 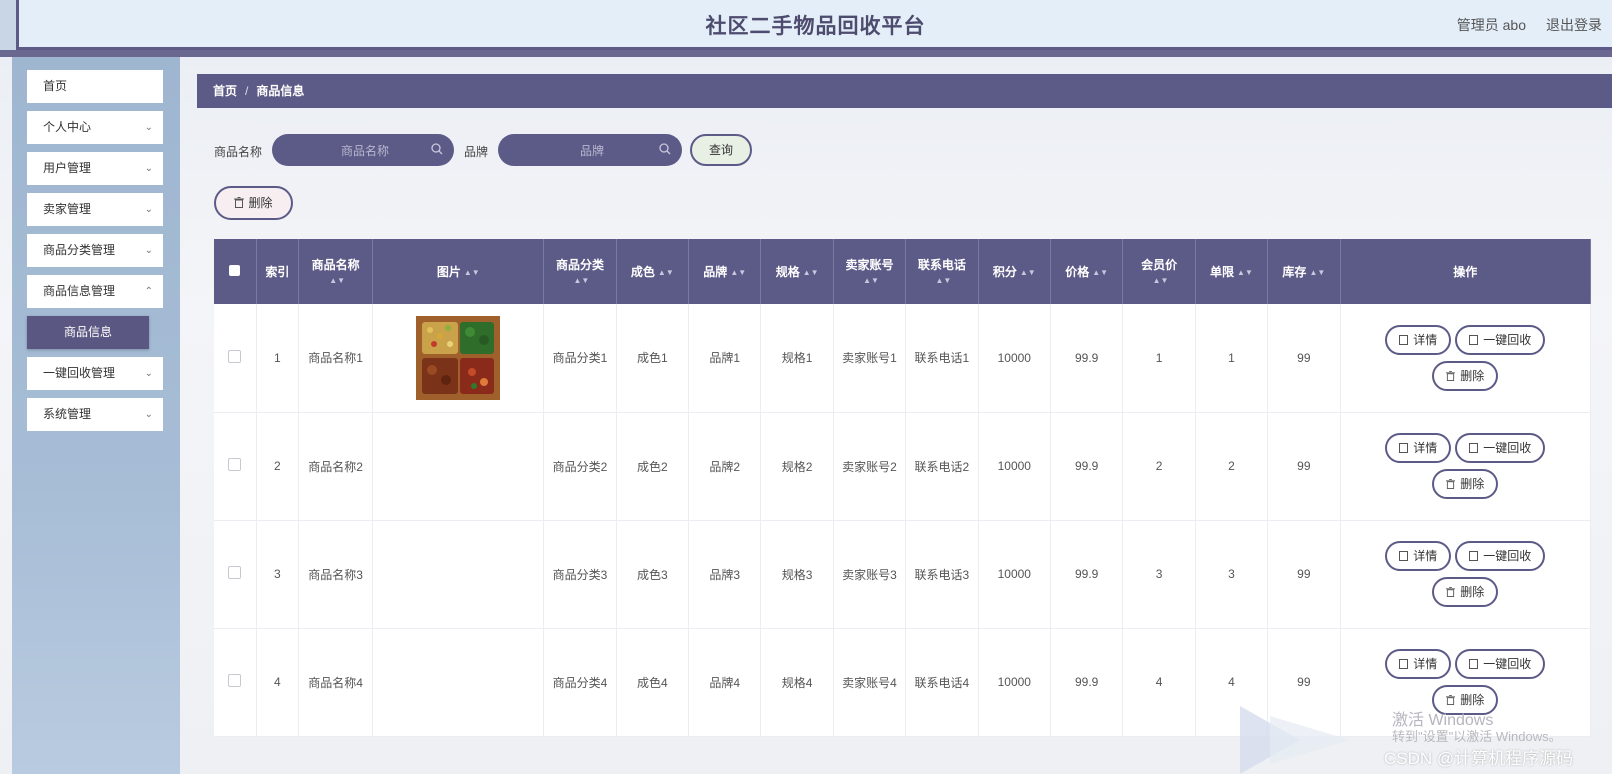 I want to click on select-all-checkbox-cell, so click(x=235, y=271).